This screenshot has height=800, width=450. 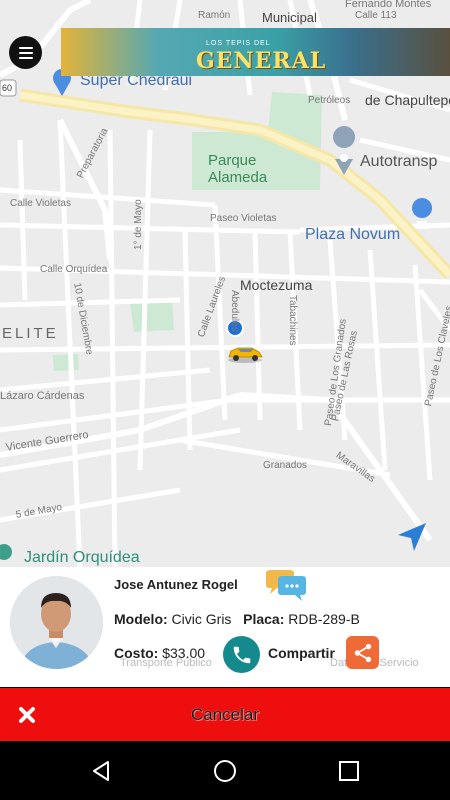 I want to click on map-label-jardin-orquidea: Jardín Orquídea, so click(x=82, y=557).